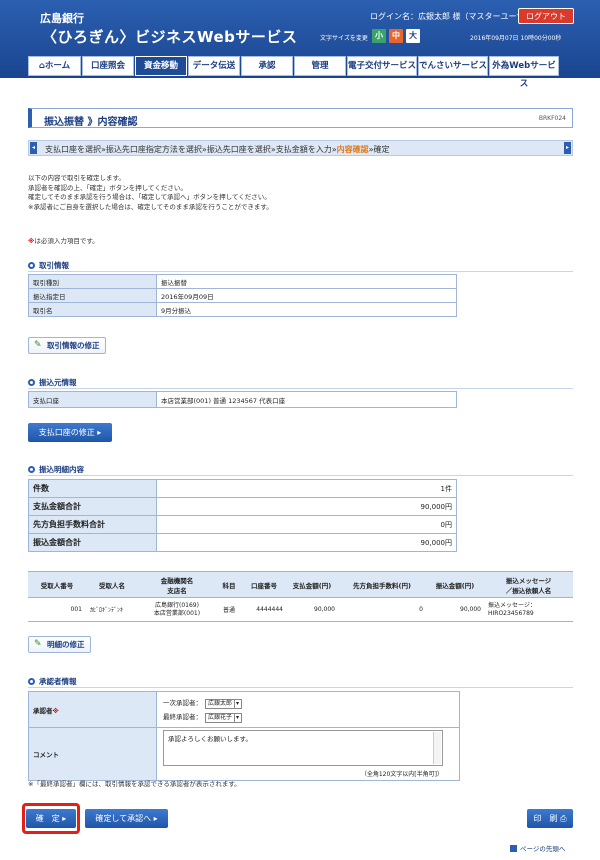 This screenshot has width=600, height=860. Describe the element at coordinates (352, 149) in the screenshot. I see `current-step: 内容確認` at that location.